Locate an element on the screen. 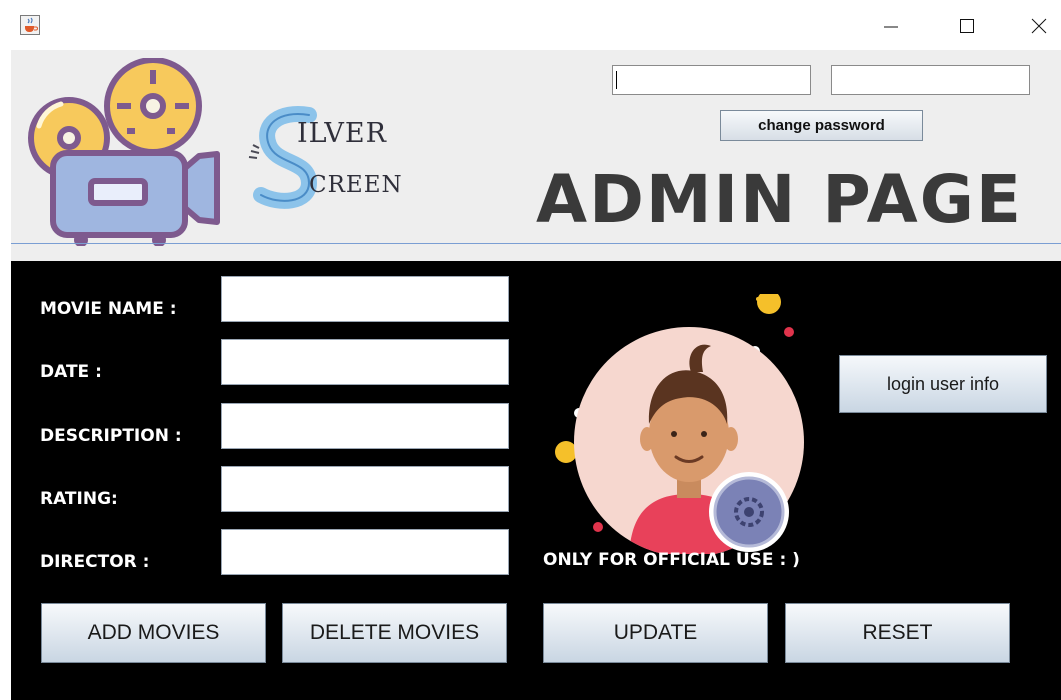 The width and height of the screenshot is (1061, 700). director-label: DIRECTOR : is located at coordinates (95, 562).